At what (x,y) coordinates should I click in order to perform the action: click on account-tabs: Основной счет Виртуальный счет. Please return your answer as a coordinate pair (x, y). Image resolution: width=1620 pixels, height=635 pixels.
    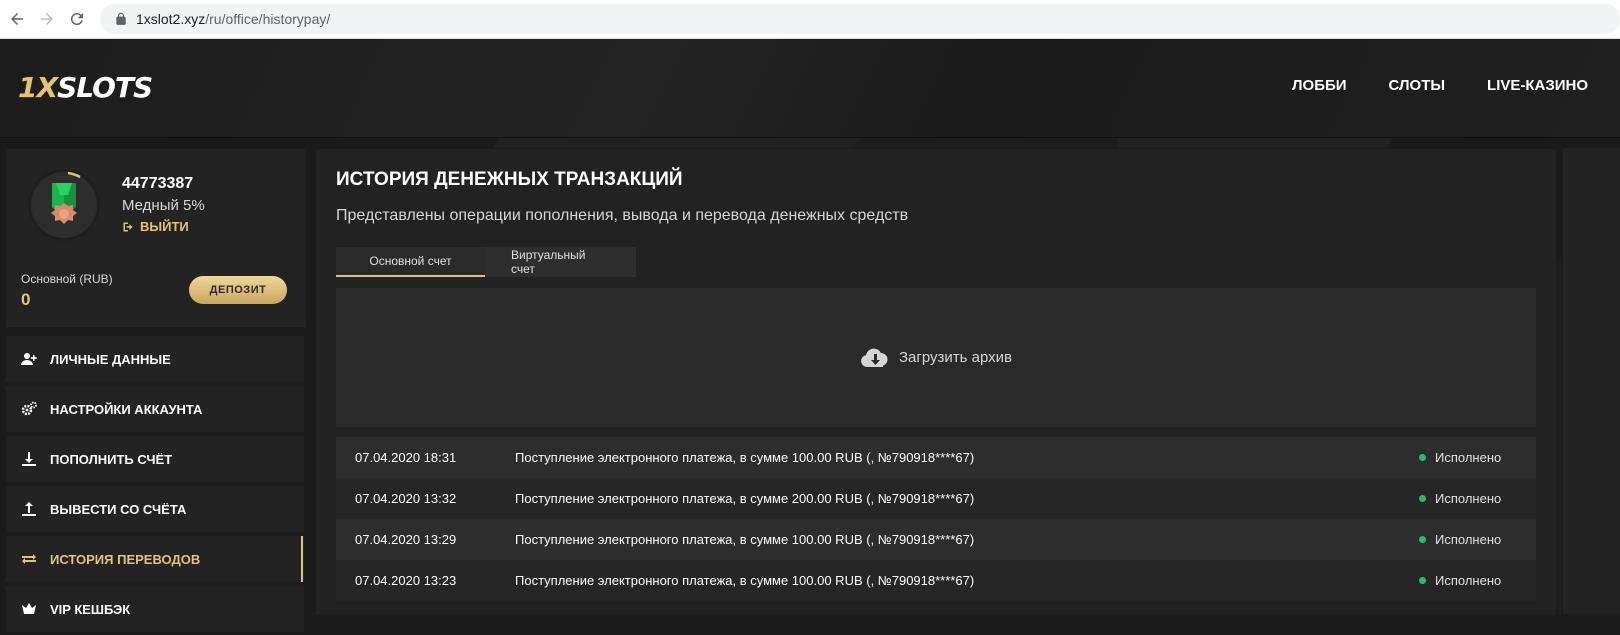
    Looking at the image, I should click on (486, 262).